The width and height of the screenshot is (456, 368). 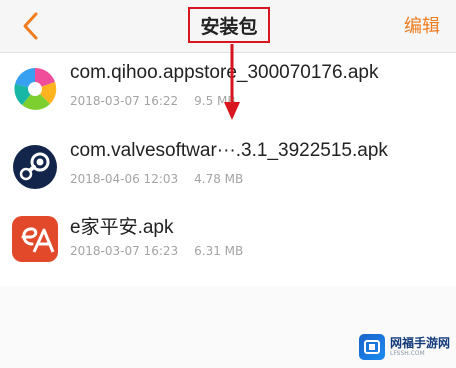 What do you see at coordinates (124, 251) in the screenshot?
I see `file-date: 2018-03-07 16:23` at bounding box center [124, 251].